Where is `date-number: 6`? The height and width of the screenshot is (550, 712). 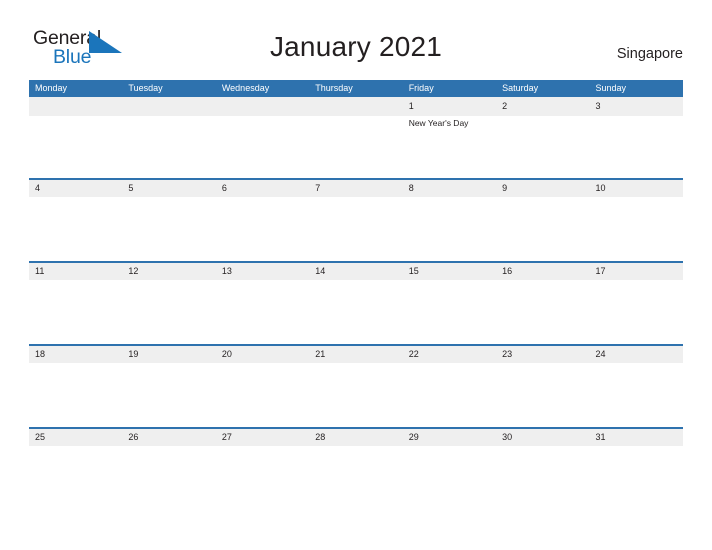 date-number: 6 is located at coordinates (262, 188).